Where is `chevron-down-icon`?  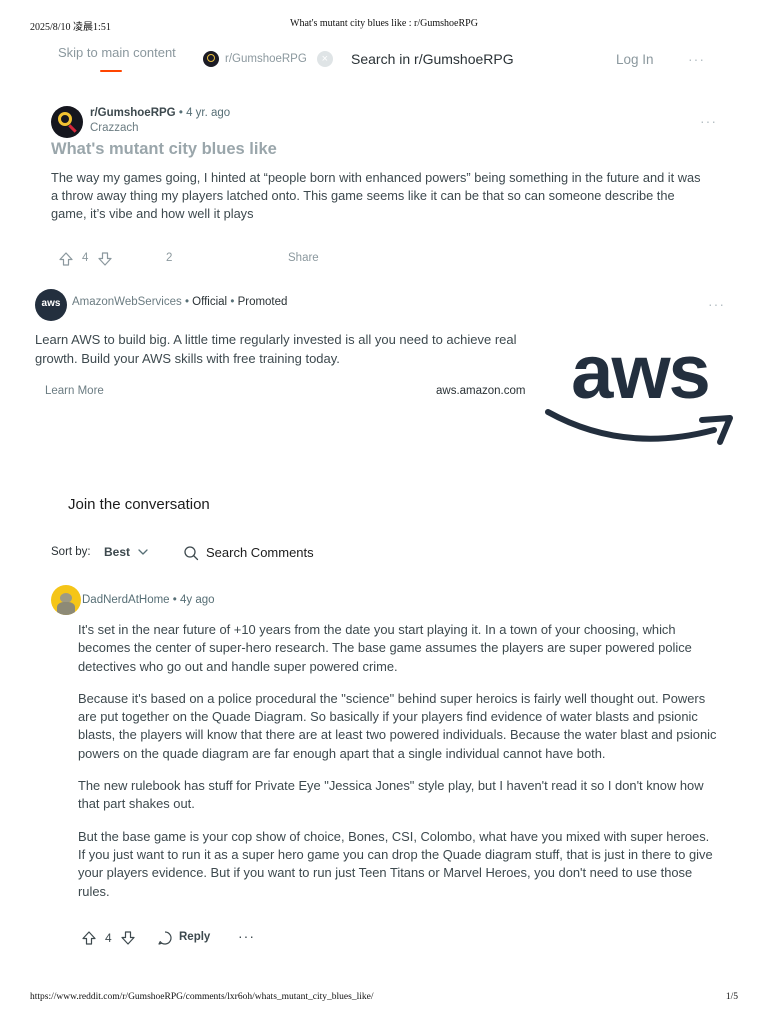 chevron-down-icon is located at coordinates (143, 552).